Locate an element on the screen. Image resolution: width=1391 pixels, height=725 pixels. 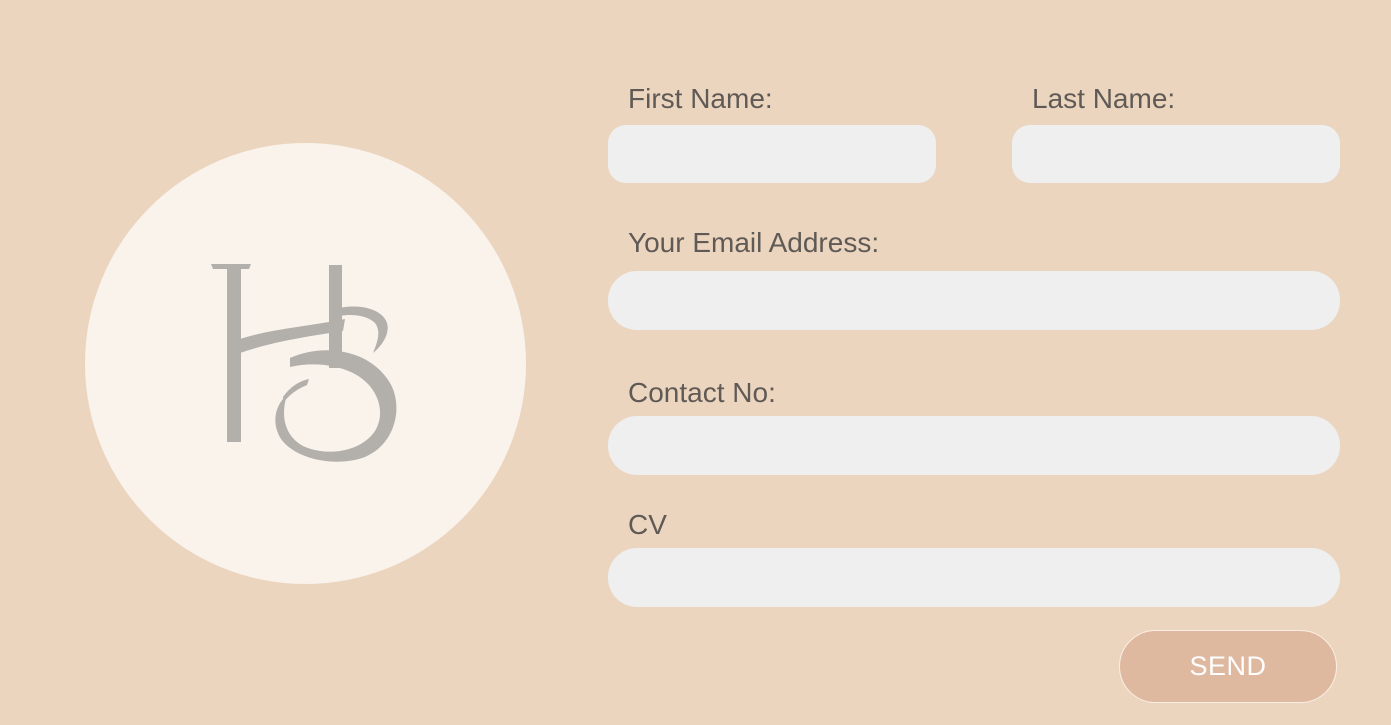
cv-input is located at coordinates (974, 577).